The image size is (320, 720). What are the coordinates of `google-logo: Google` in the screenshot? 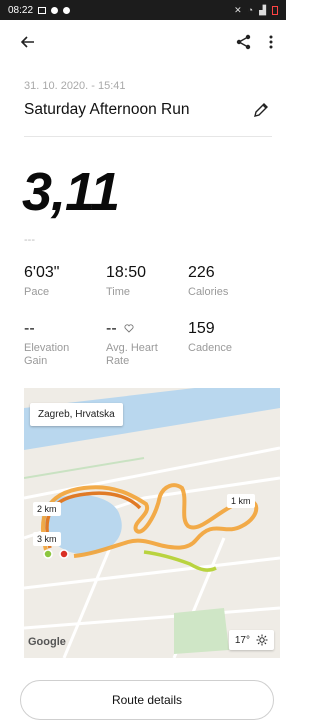 It's located at (47, 642).